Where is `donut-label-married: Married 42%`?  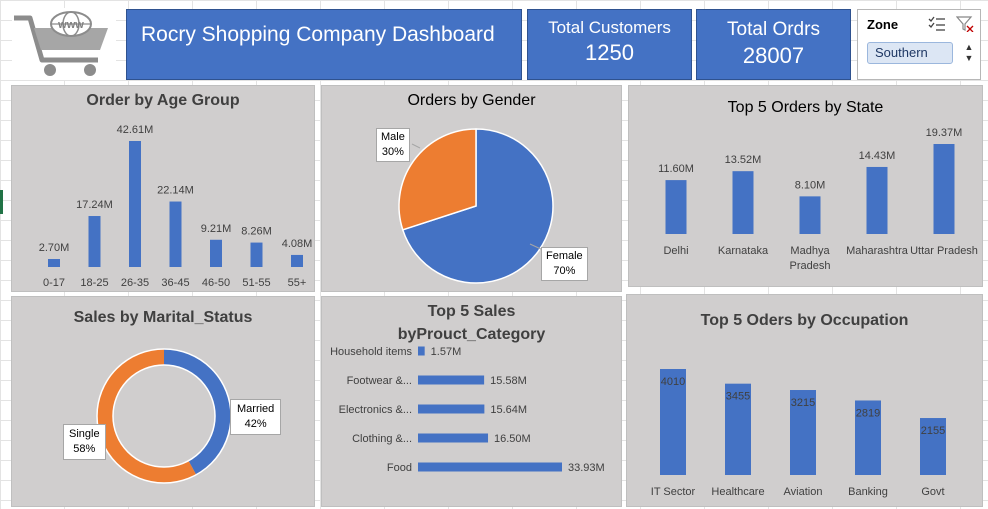 donut-label-married: Married 42% is located at coordinates (256, 417).